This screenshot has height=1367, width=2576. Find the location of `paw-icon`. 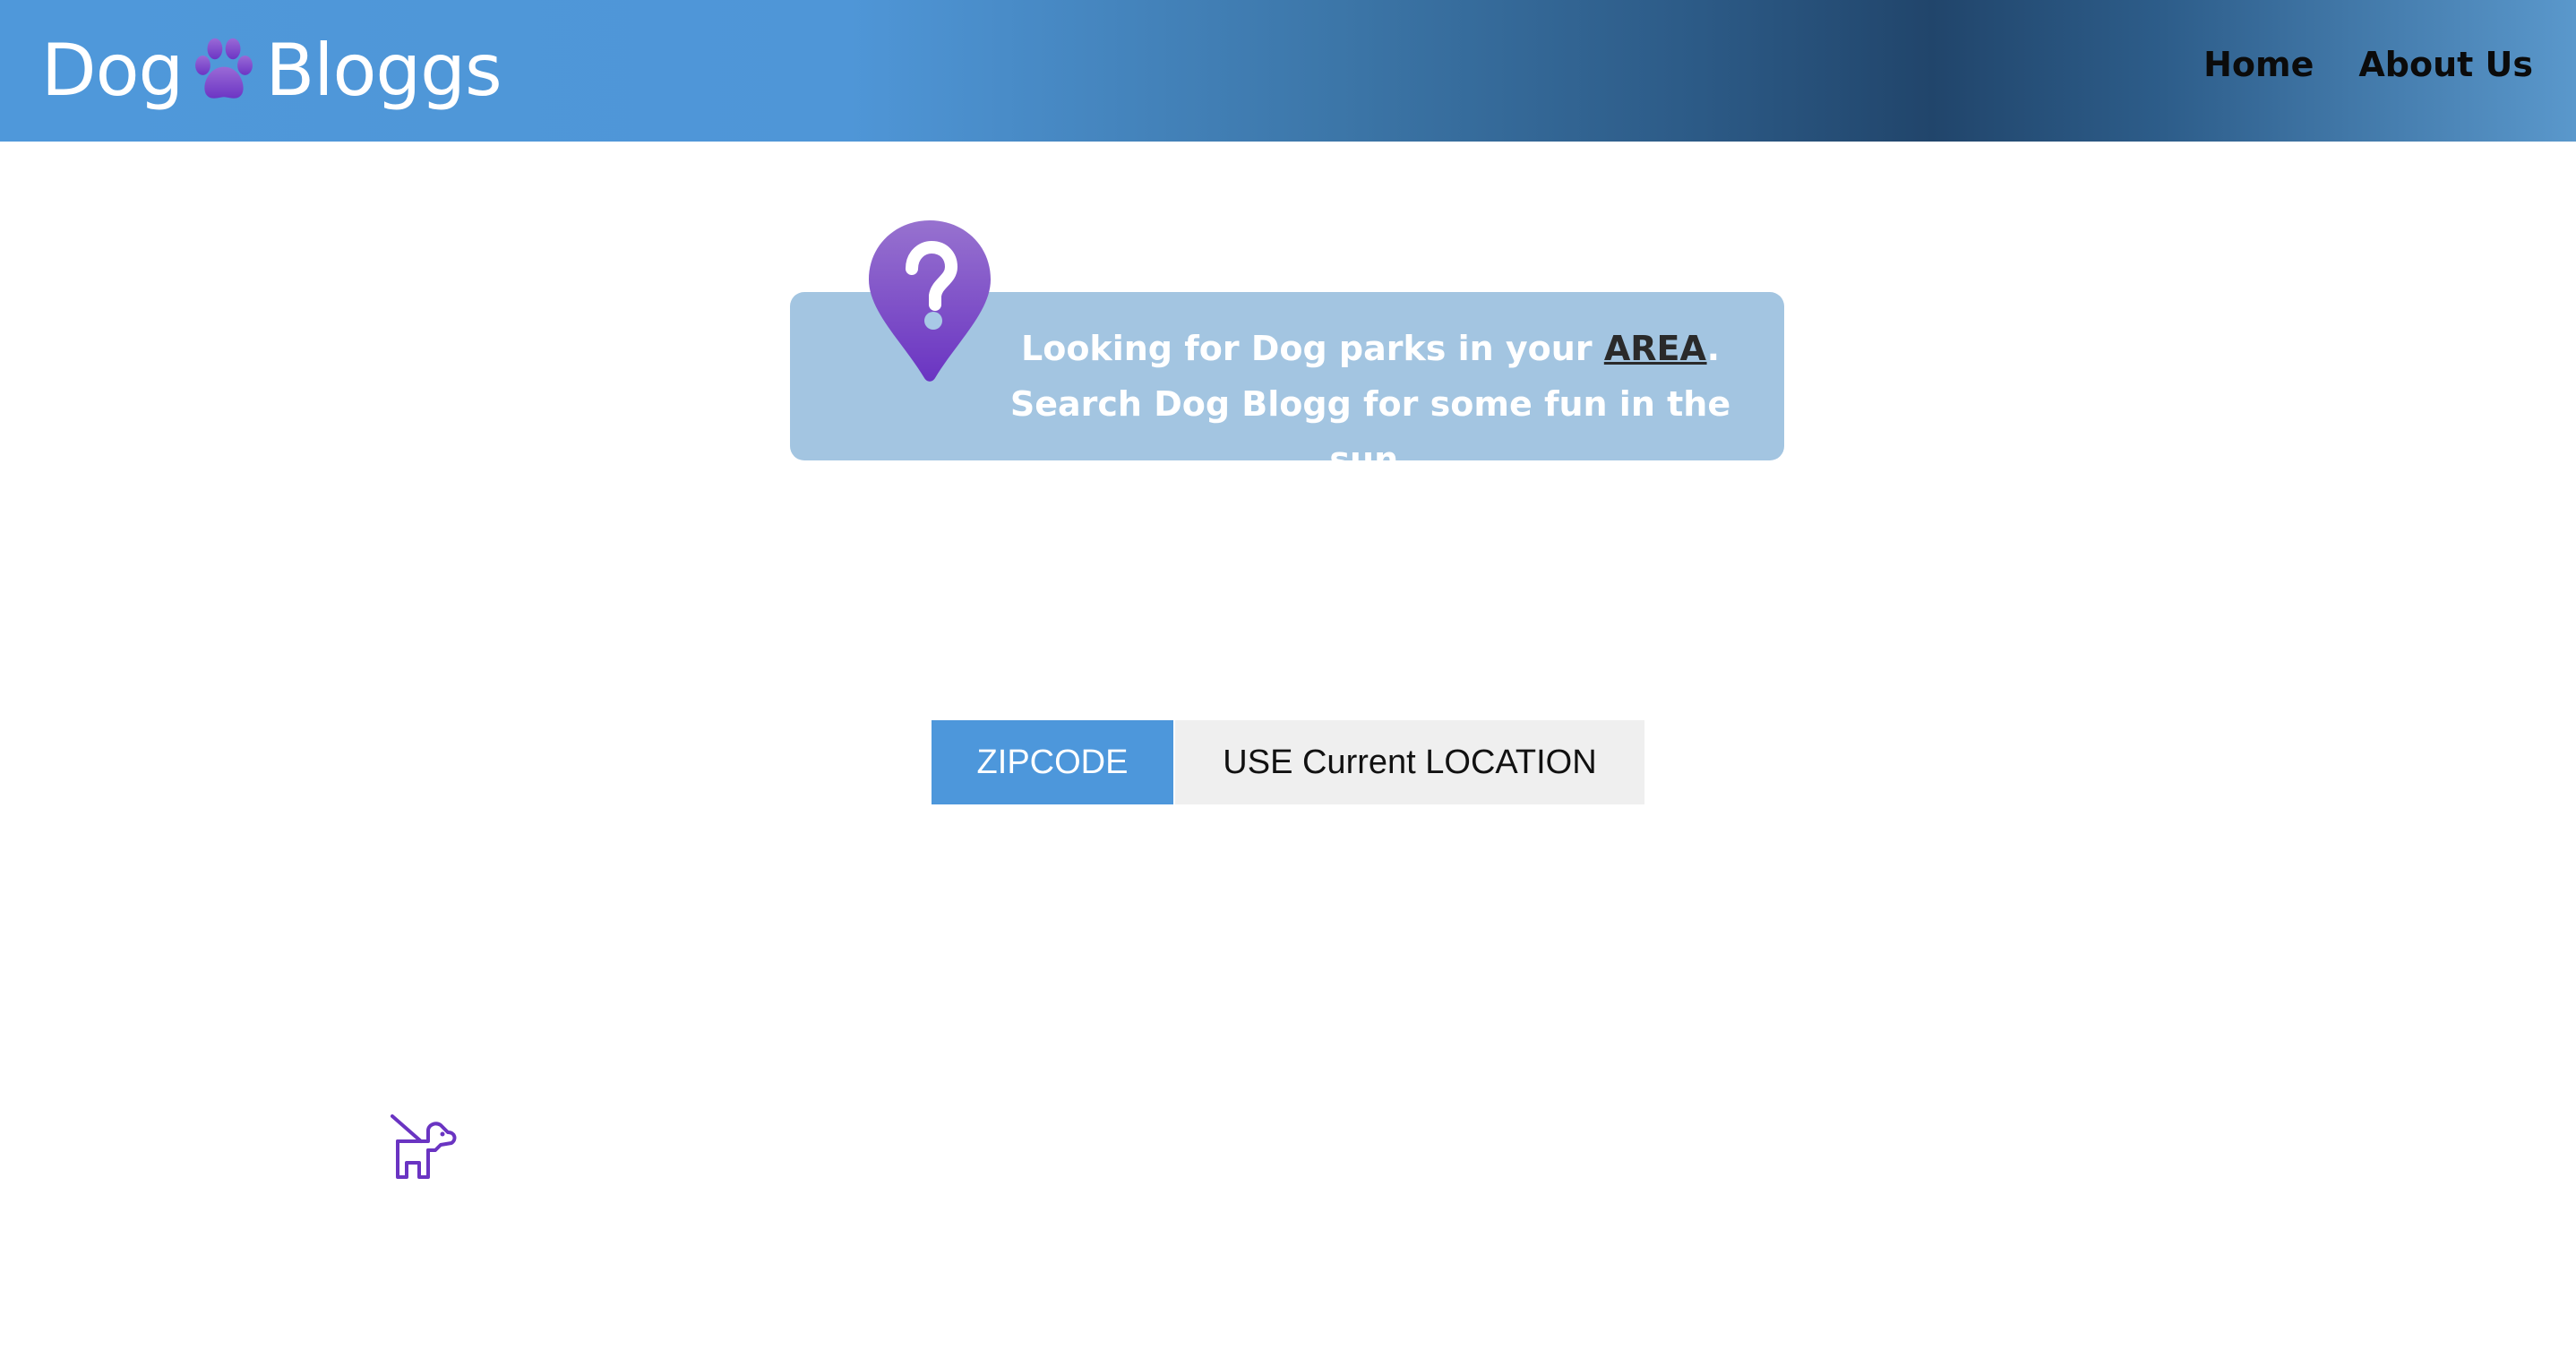

paw-icon is located at coordinates (224, 68).